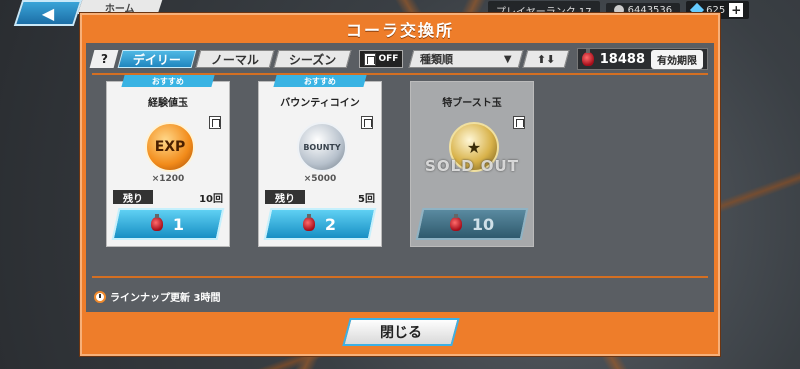 The image size is (800, 369). Describe the element at coordinates (165, 298) in the screenshot. I see `lineup-update-text: ラインナップ更新 3時間` at that location.